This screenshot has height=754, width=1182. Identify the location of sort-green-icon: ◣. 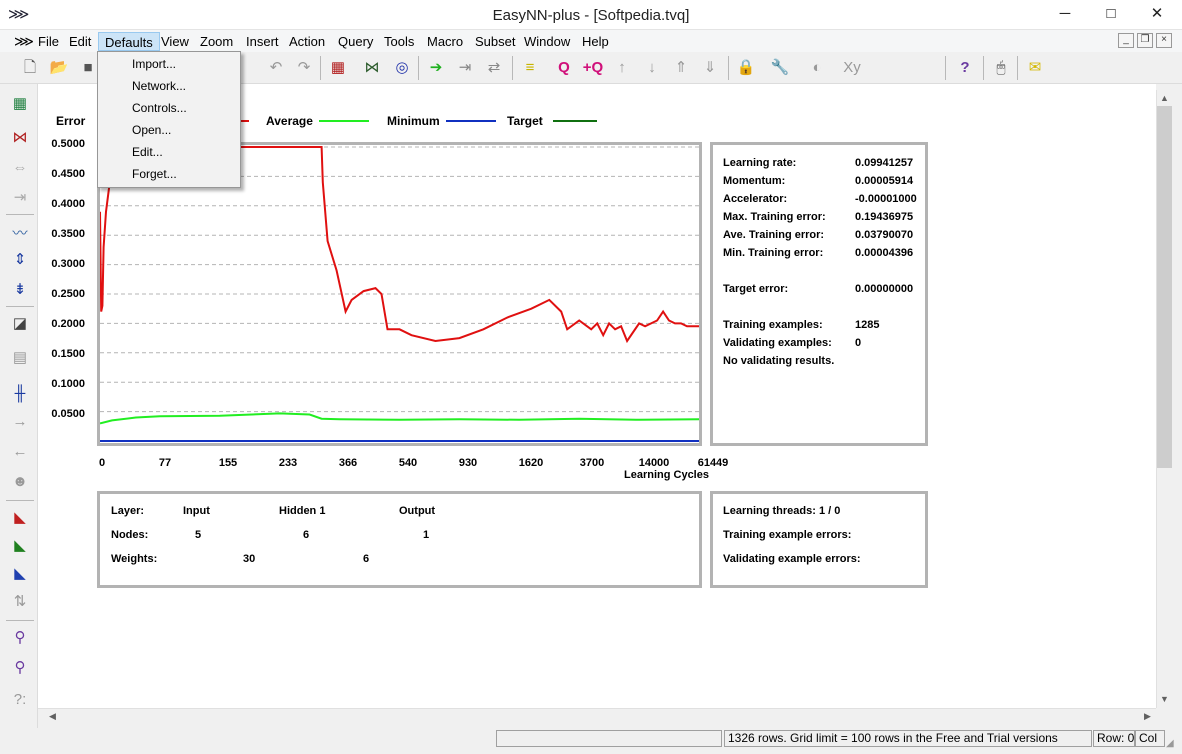
(20, 546).